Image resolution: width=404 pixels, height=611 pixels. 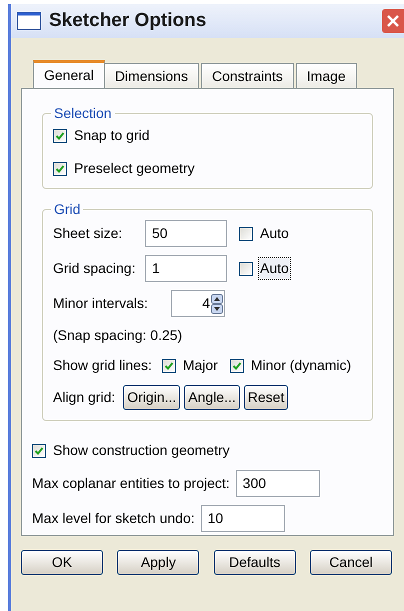 I want to click on tab: General, so click(x=69, y=74).